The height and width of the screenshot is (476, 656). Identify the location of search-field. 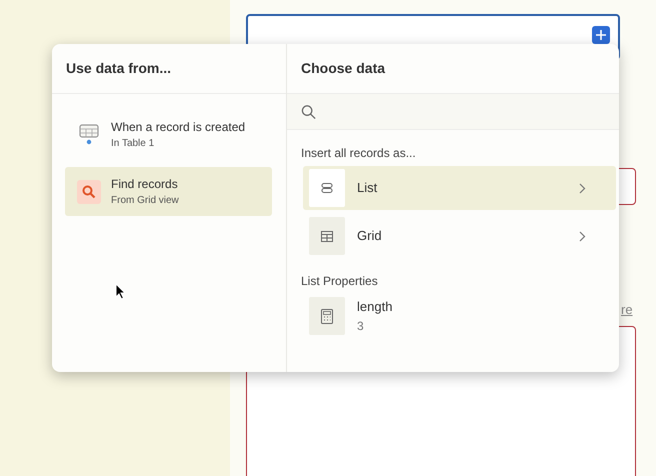
(453, 112).